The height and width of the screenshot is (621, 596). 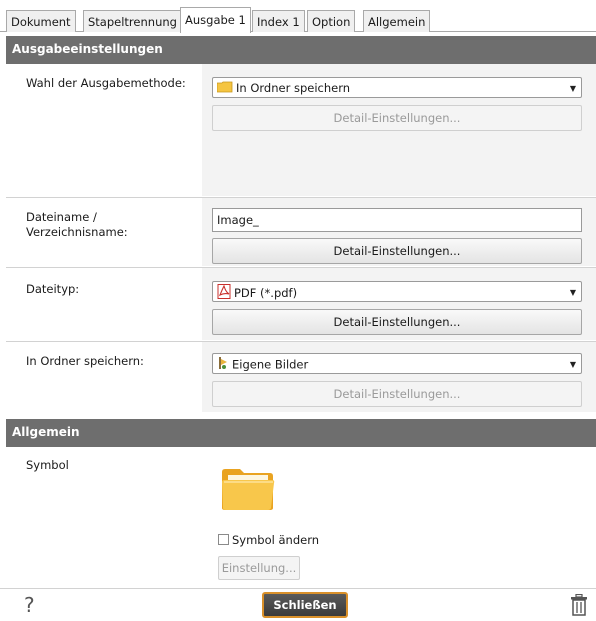 What do you see at coordinates (266, 293) in the screenshot?
I see `filetype-value: PDF (*.pdf)` at bounding box center [266, 293].